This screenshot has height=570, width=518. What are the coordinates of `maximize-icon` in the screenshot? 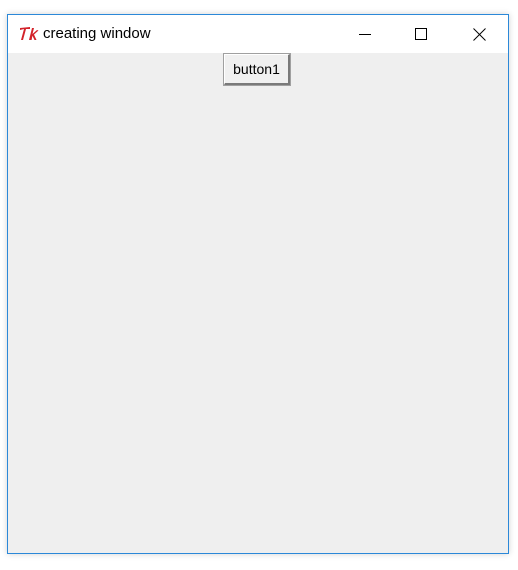 It's located at (421, 34).